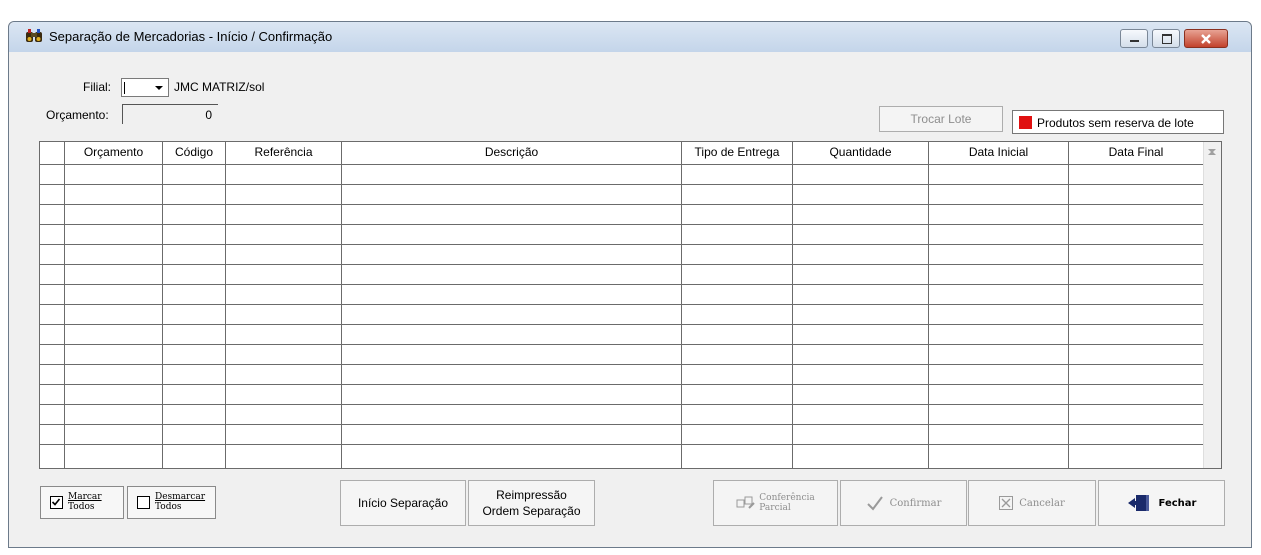  Describe the element at coordinates (745, 502) in the screenshot. I see `conferencia-icon` at that location.